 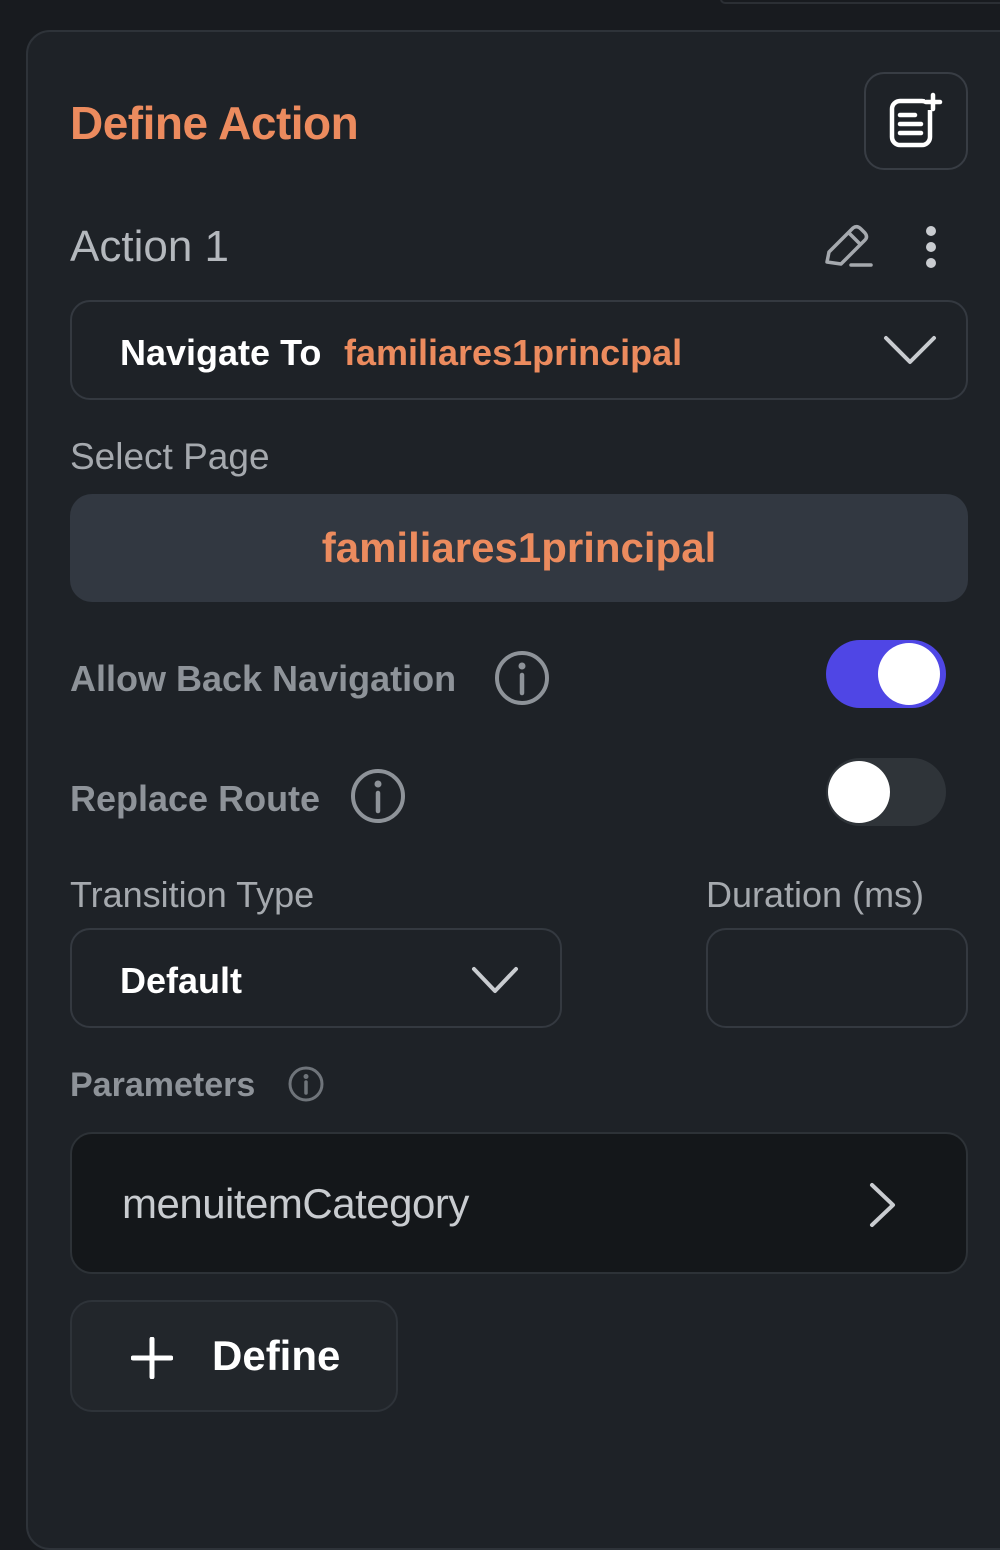 I want to click on chevron-right-icon, so click(x=882, y=1205).